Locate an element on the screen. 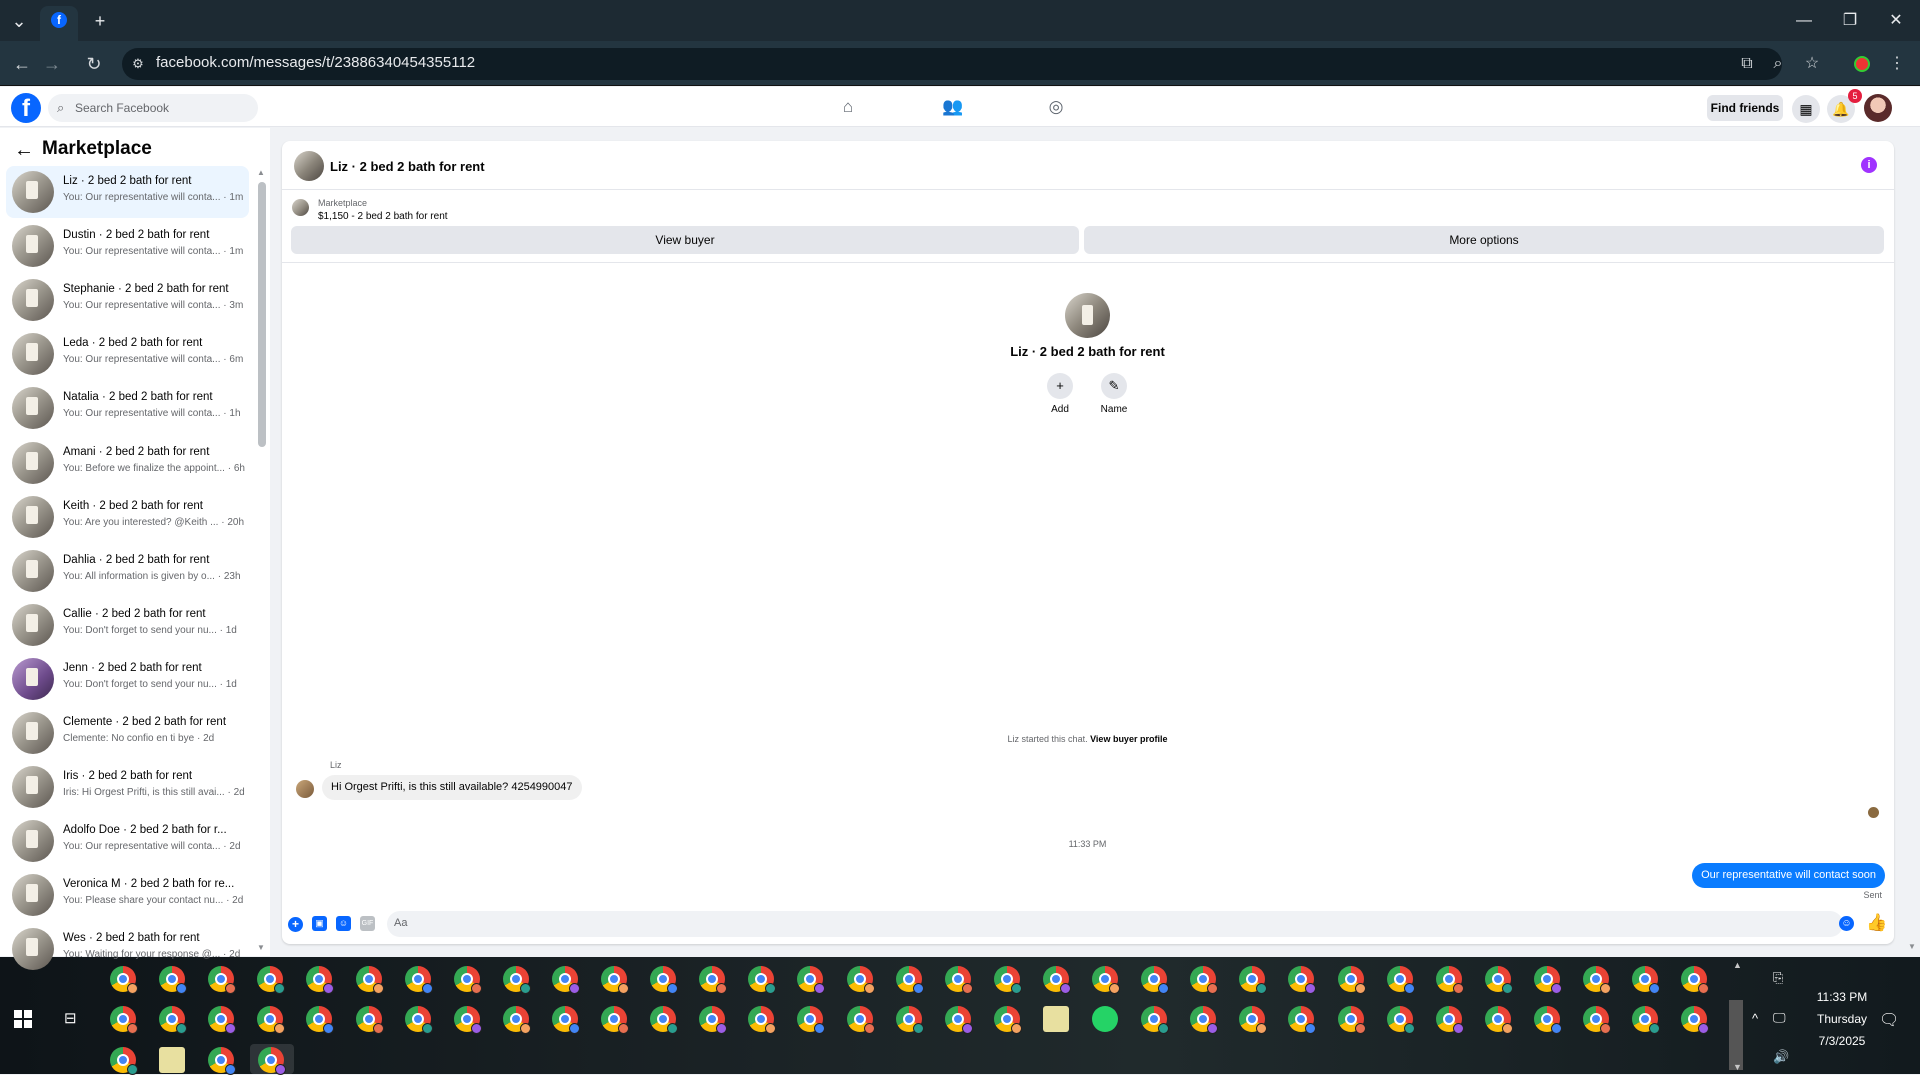 This screenshot has height=1075, width=1920. sidebar-scrollbar is located at coordinates (262, 314).